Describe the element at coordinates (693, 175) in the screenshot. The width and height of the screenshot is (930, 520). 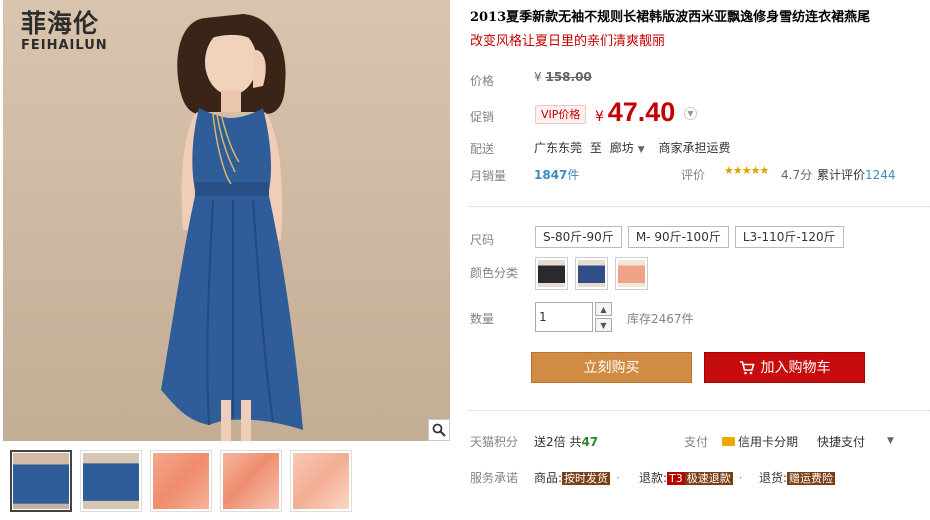
I see `rating-label: 评价` at that location.